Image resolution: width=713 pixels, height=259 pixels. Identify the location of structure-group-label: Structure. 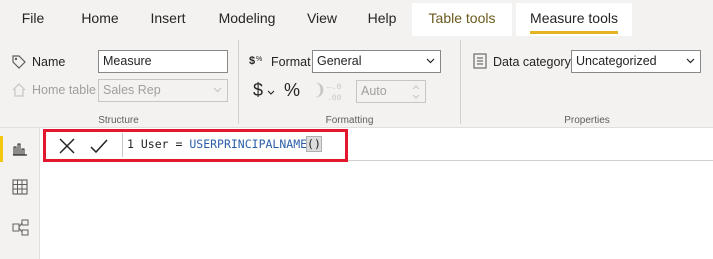
(118, 120).